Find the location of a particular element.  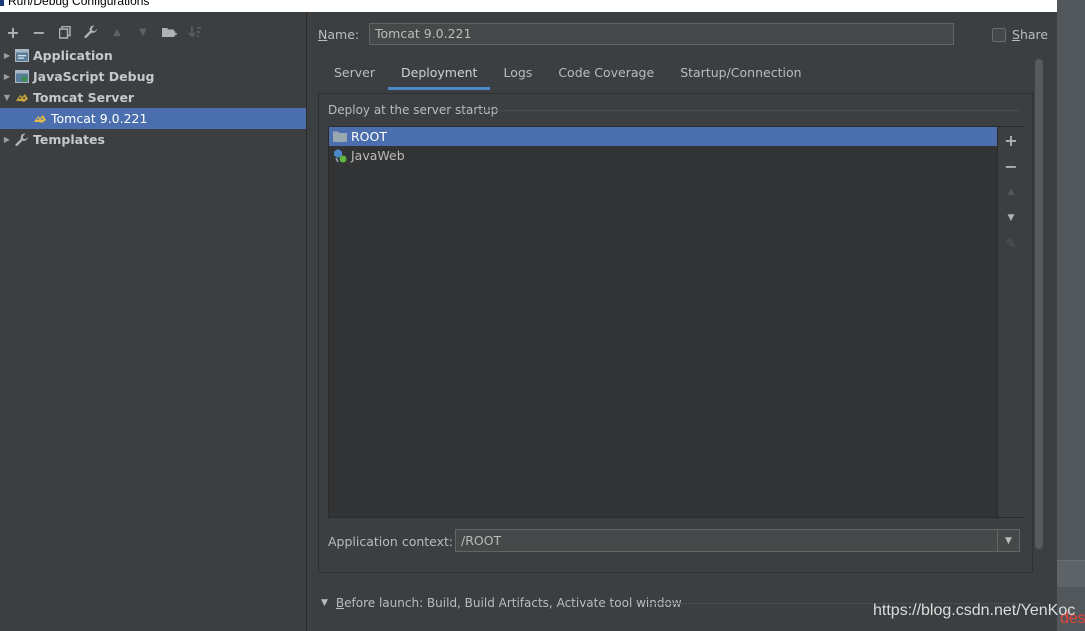

move-up-deployment-button: ▲ is located at coordinates (1011, 192).